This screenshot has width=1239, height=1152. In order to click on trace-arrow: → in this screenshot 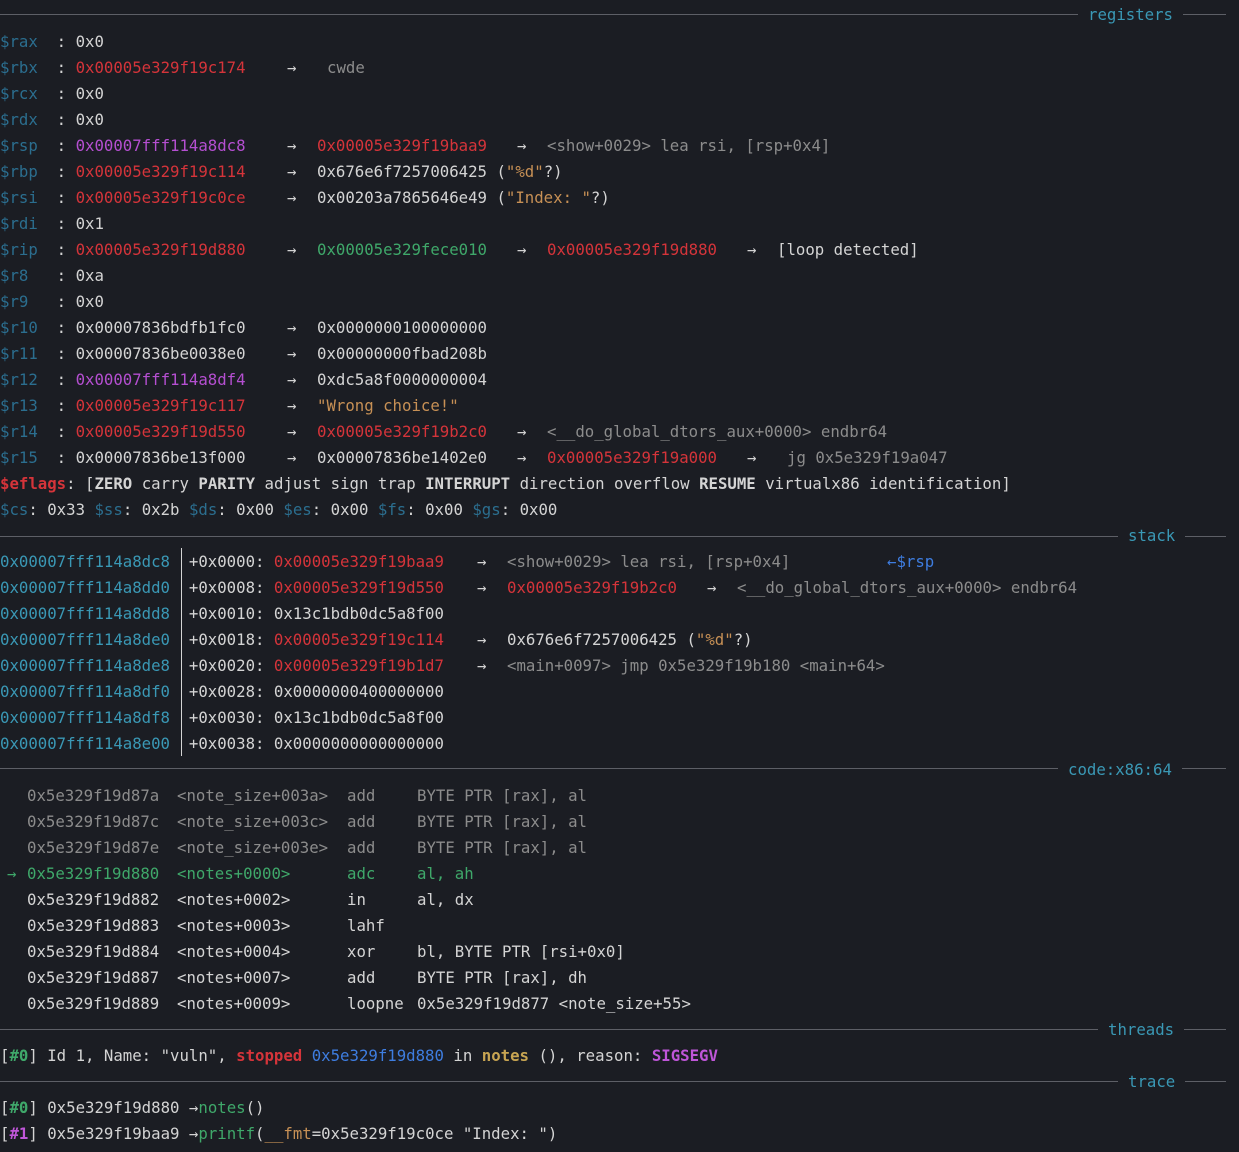, I will do `click(193, 1107)`.